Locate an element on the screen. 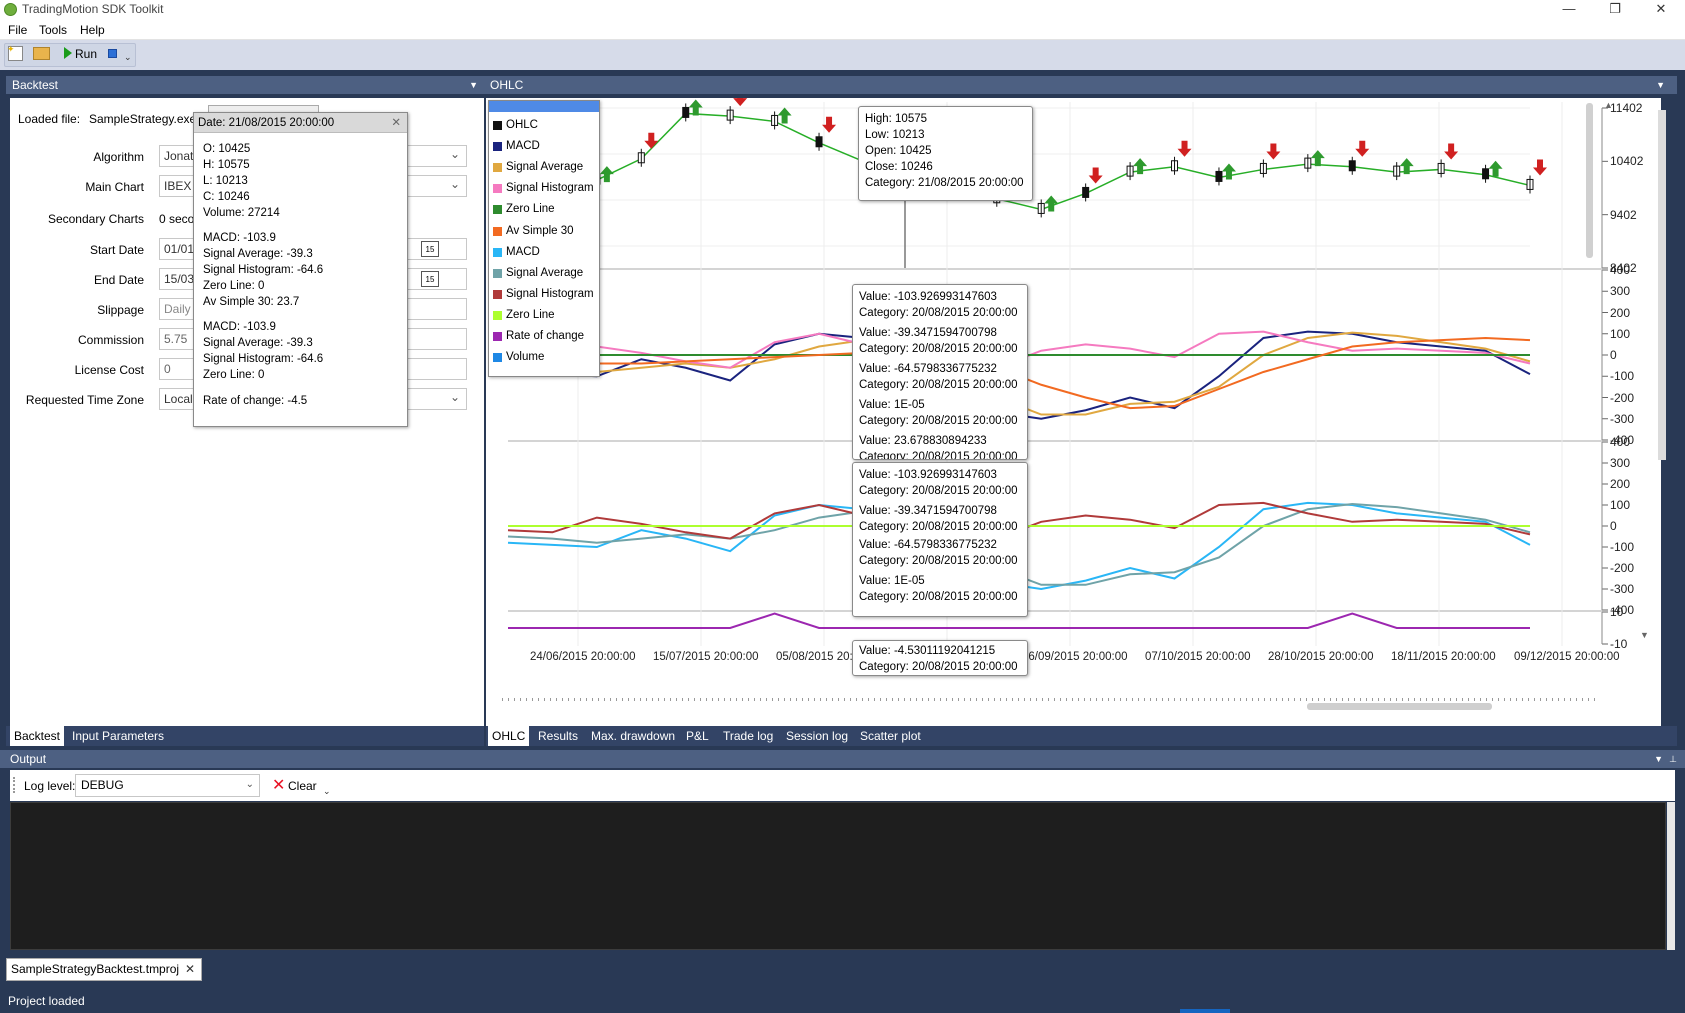 The width and height of the screenshot is (1685, 1013). tab-scatter-plot: Scatter plot is located at coordinates (890, 736).